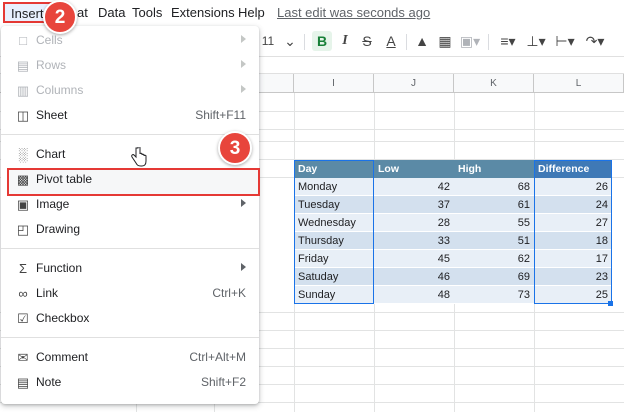 The image size is (624, 412). I want to click on table-row: Monday 42 68 26, so click(453, 187).